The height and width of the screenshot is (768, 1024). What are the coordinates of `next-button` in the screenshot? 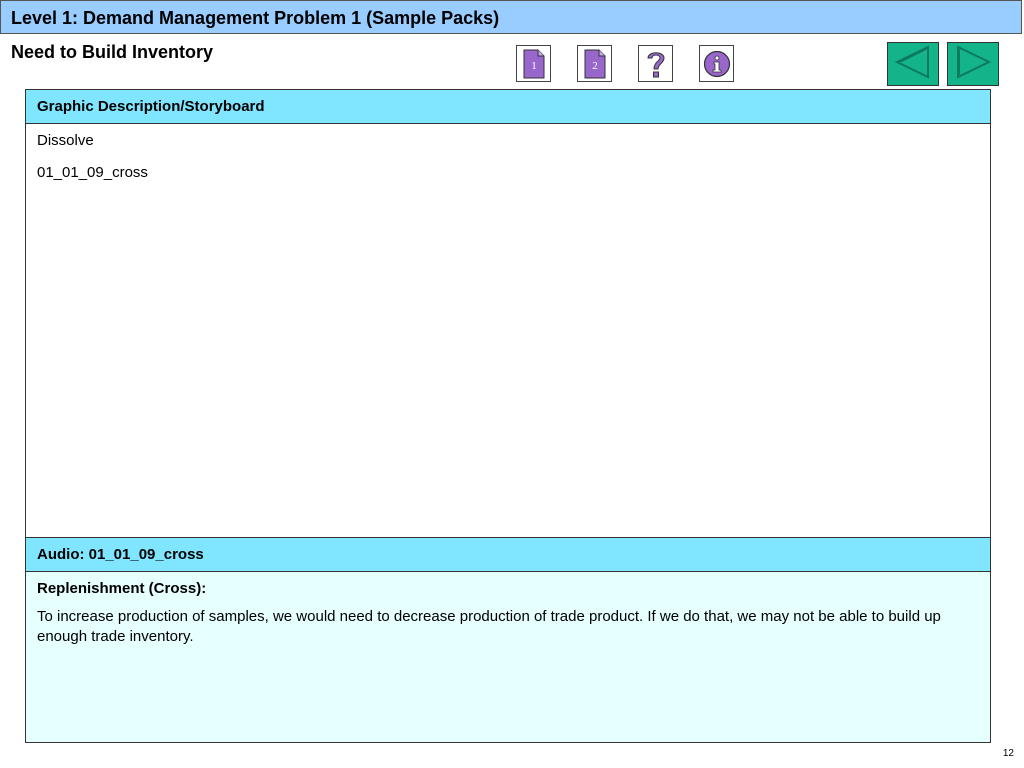 It's located at (973, 64).